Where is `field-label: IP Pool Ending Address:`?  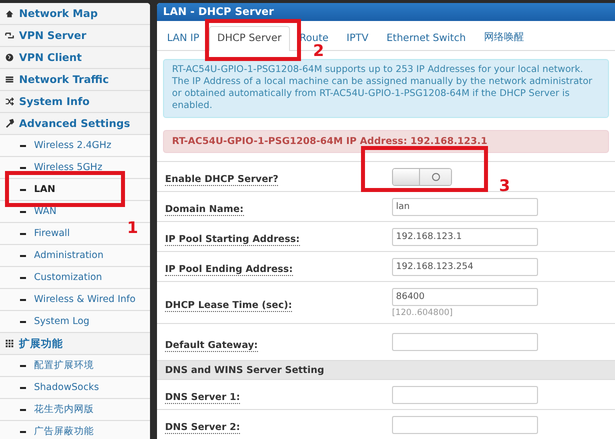
field-label: IP Pool Ending Address: is located at coordinates (229, 270).